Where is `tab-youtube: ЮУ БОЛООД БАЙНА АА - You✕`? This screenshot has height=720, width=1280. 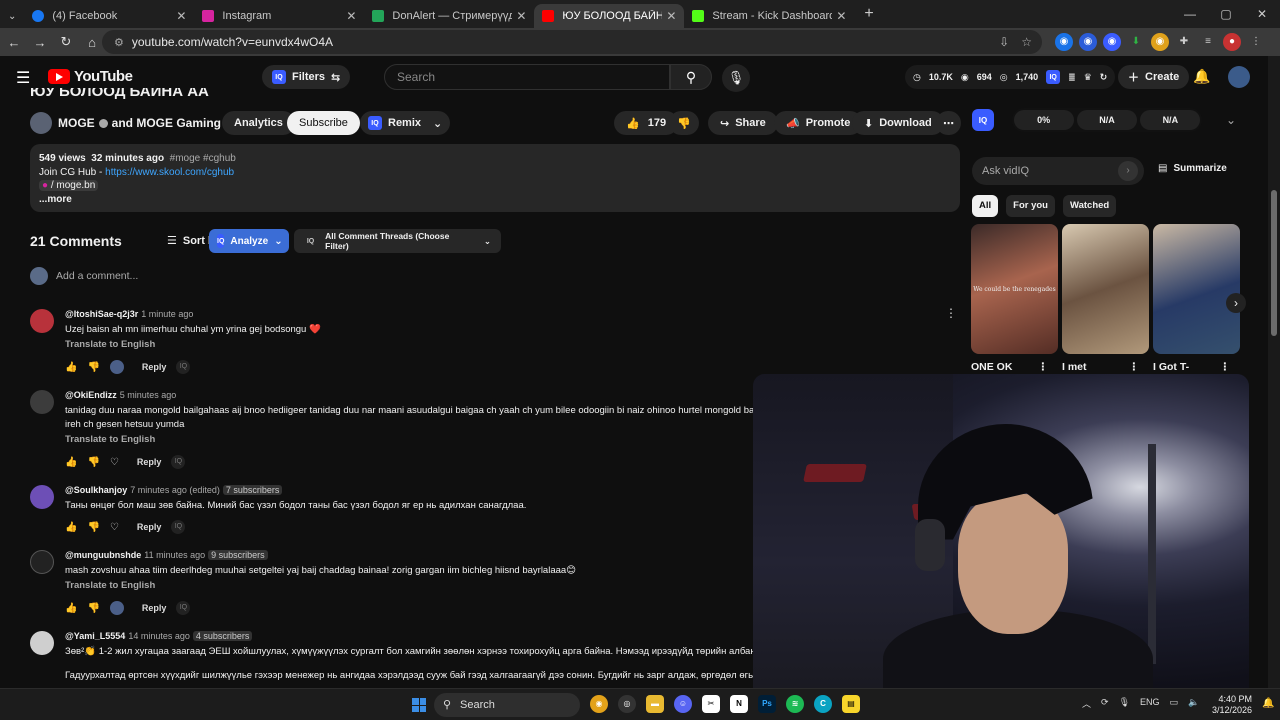 tab-youtube: ЮУ БОЛООД БАЙНА АА - You✕ is located at coordinates (609, 16).